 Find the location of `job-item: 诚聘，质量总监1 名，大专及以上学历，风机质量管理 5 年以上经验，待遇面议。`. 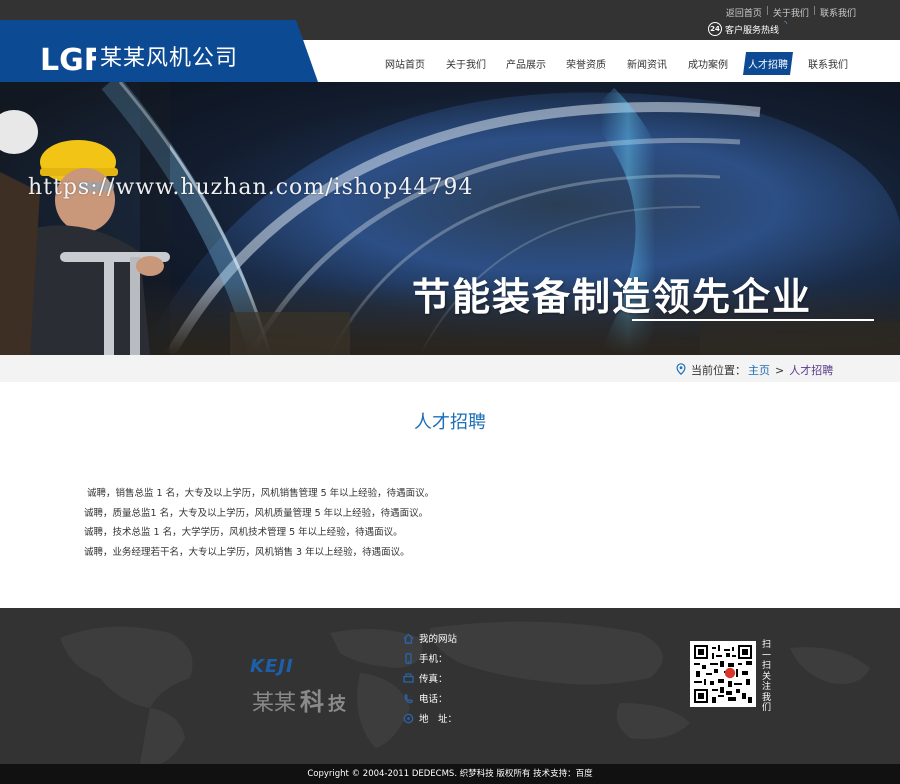

job-item: 诚聘，质量总监1 名，大专及以上学历，风机质量管理 5 年以上经验，待遇面议。 is located at coordinates (256, 513).